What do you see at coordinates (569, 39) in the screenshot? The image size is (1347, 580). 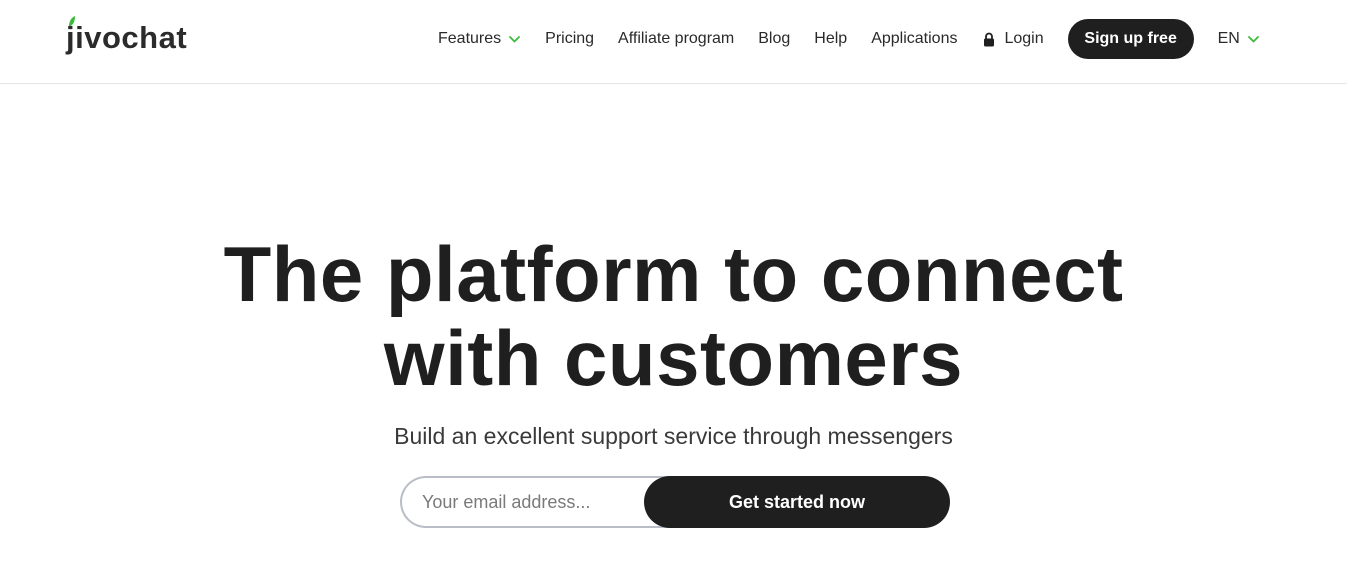 I see `nav-pricing-link: Pricing` at bounding box center [569, 39].